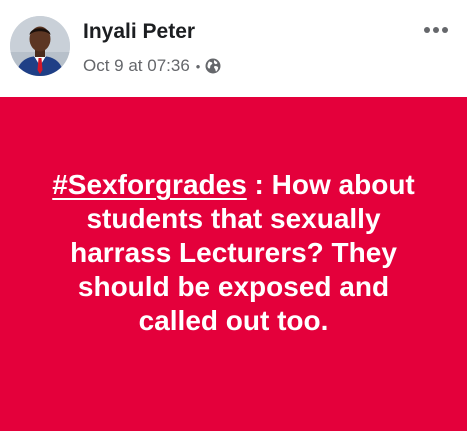 Image resolution: width=467 pixels, height=431 pixels. I want to click on author-avatar, so click(40, 46).